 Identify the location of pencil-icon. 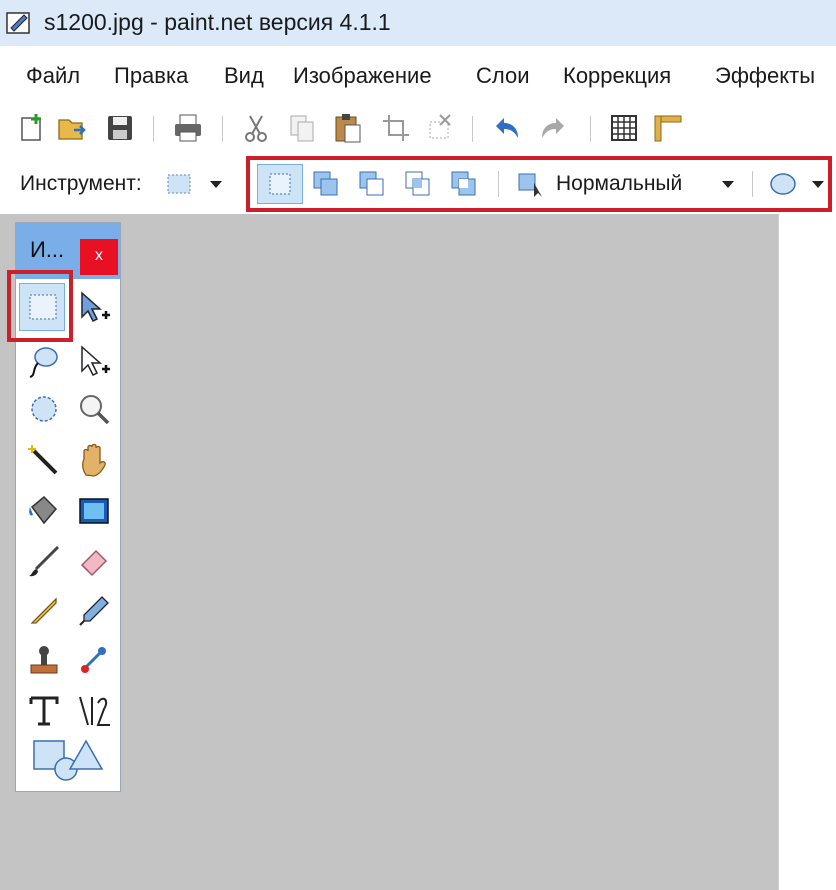
(44, 611).